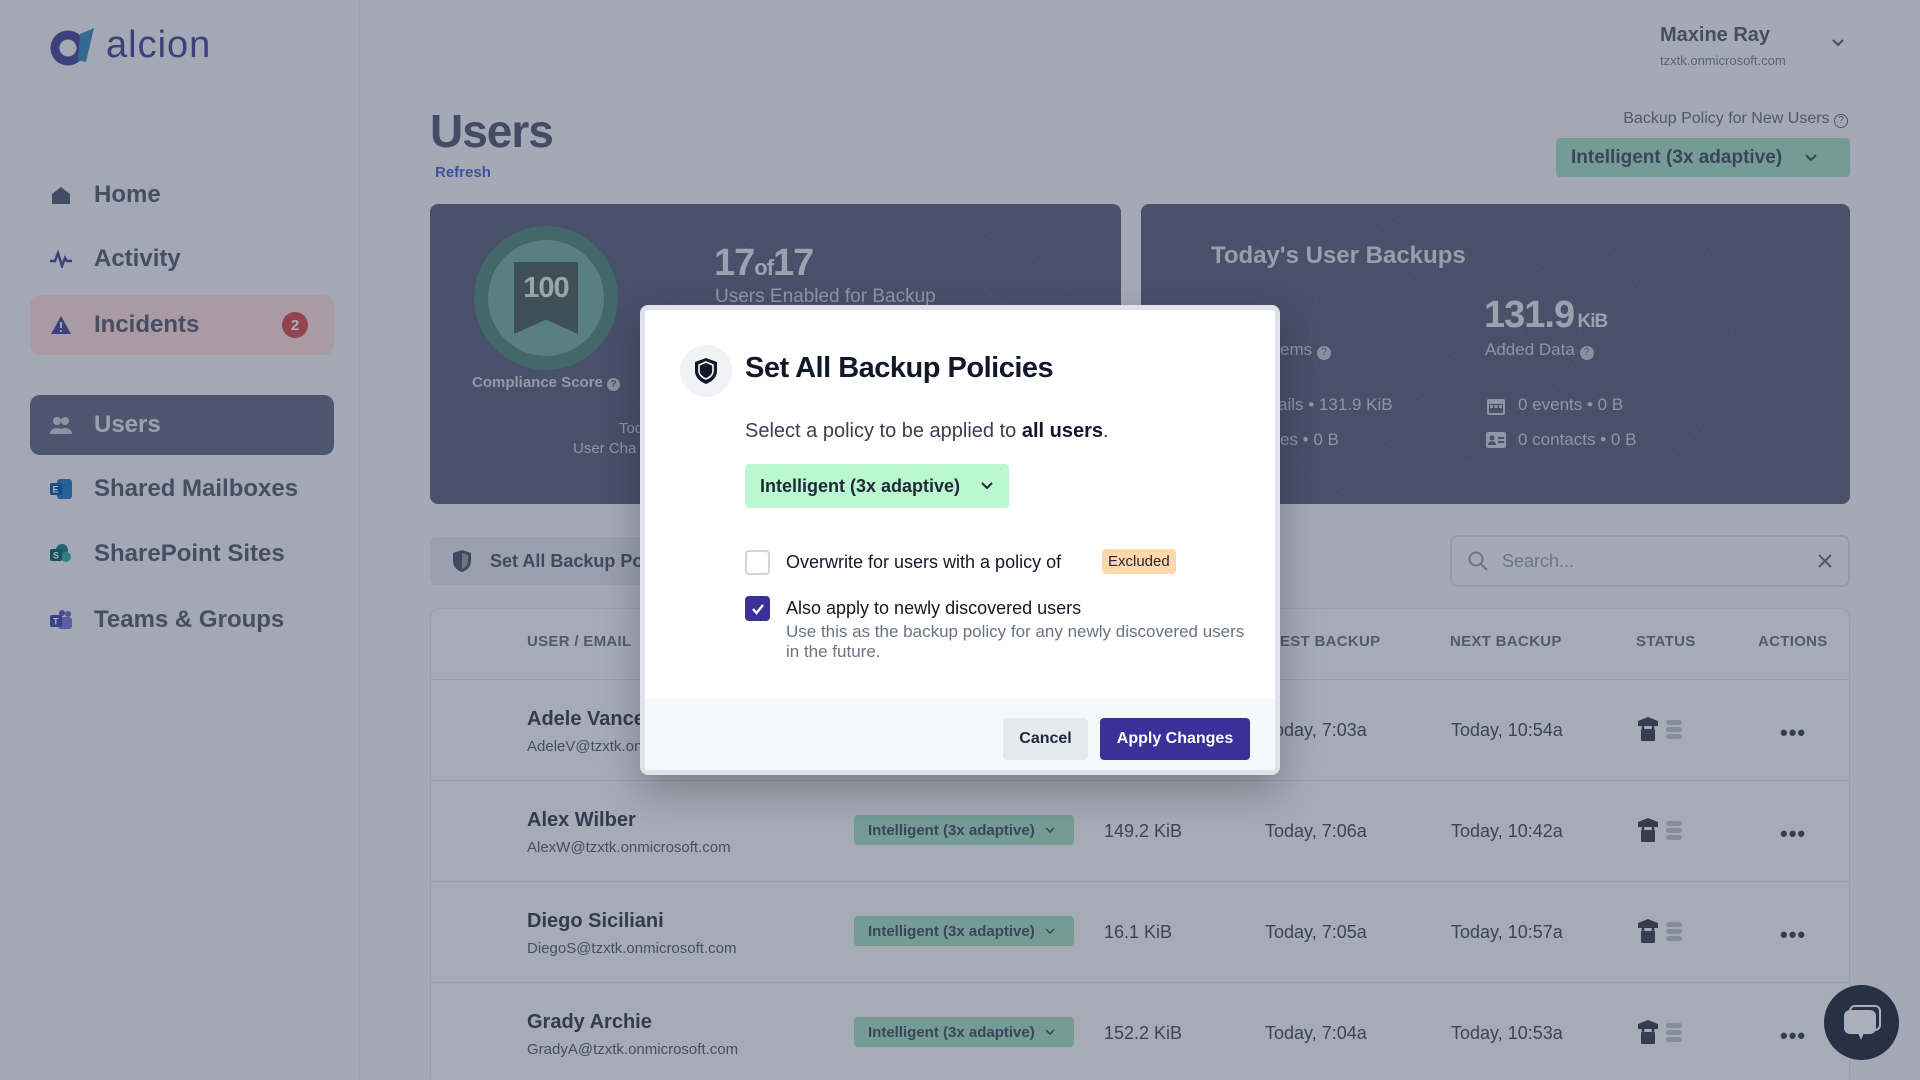 The image size is (1920, 1080). Describe the element at coordinates (987, 486) in the screenshot. I see `chevron-down-icon` at that location.